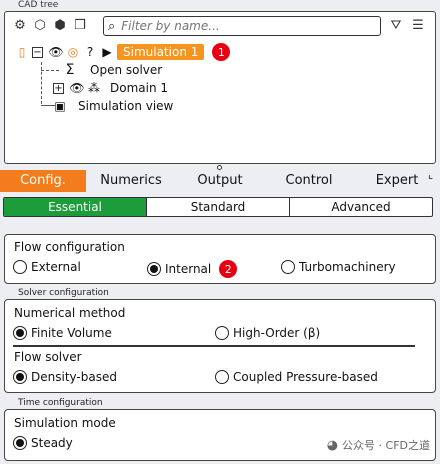  Describe the element at coordinates (220, 435) in the screenshot. I see `time-configuration-group: Simulation mode Steady` at that location.